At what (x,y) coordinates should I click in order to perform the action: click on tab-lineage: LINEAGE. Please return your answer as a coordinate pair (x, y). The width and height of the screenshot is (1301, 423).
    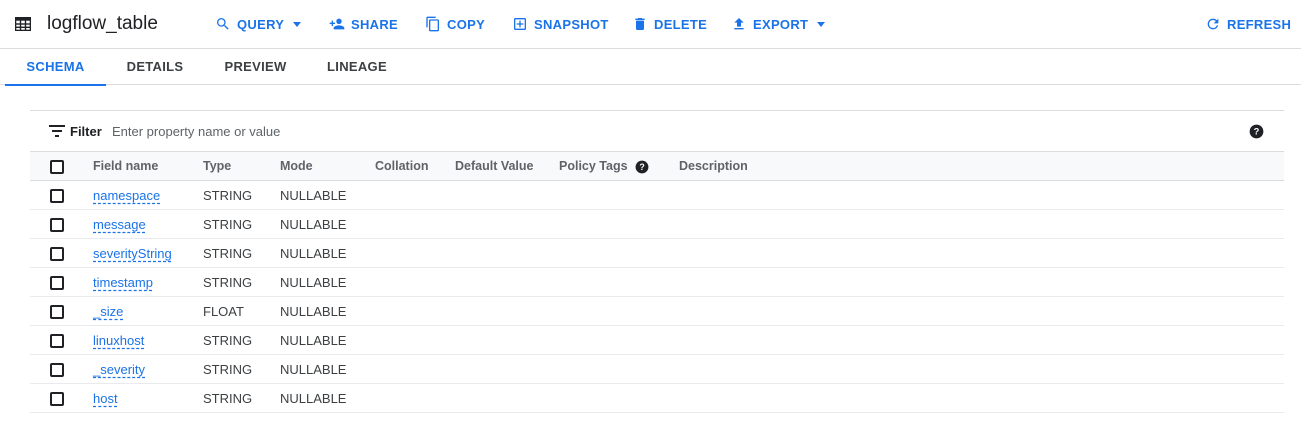
    Looking at the image, I should click on (357, 67).